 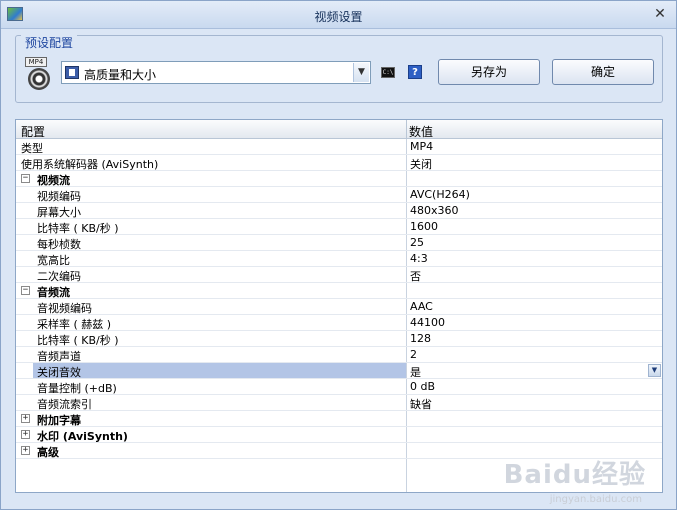 What do you see at coordinates (420, 338) in the screenshot?
I see `property-value: 128` at bounding box center [420, 338].